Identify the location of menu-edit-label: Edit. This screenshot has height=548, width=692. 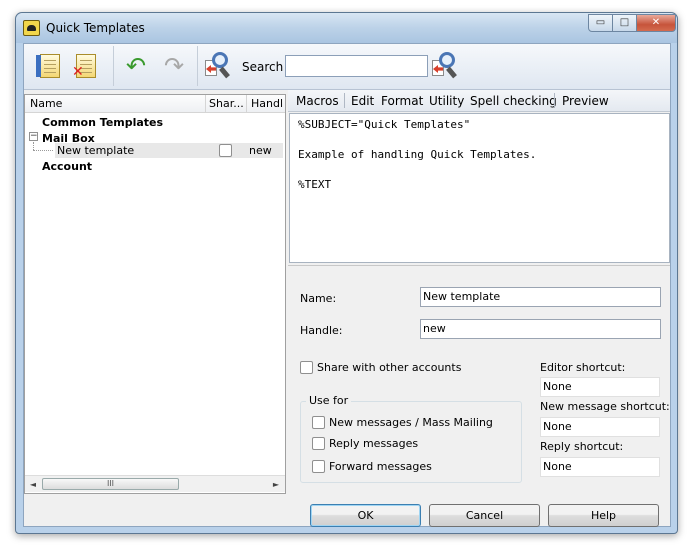
(363, 101).